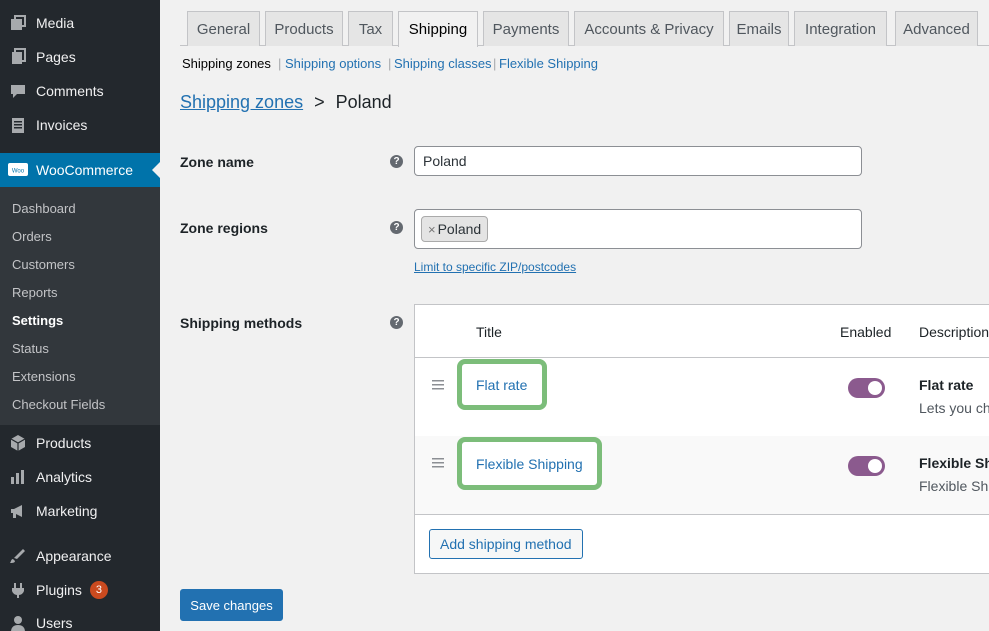 Image resolution: width=989 pixels, height=631 pixels. What do you see at coordinates (526, 28) in the screenshot?
I see `tab-payments: Payments` at bounding box center [526, 28].